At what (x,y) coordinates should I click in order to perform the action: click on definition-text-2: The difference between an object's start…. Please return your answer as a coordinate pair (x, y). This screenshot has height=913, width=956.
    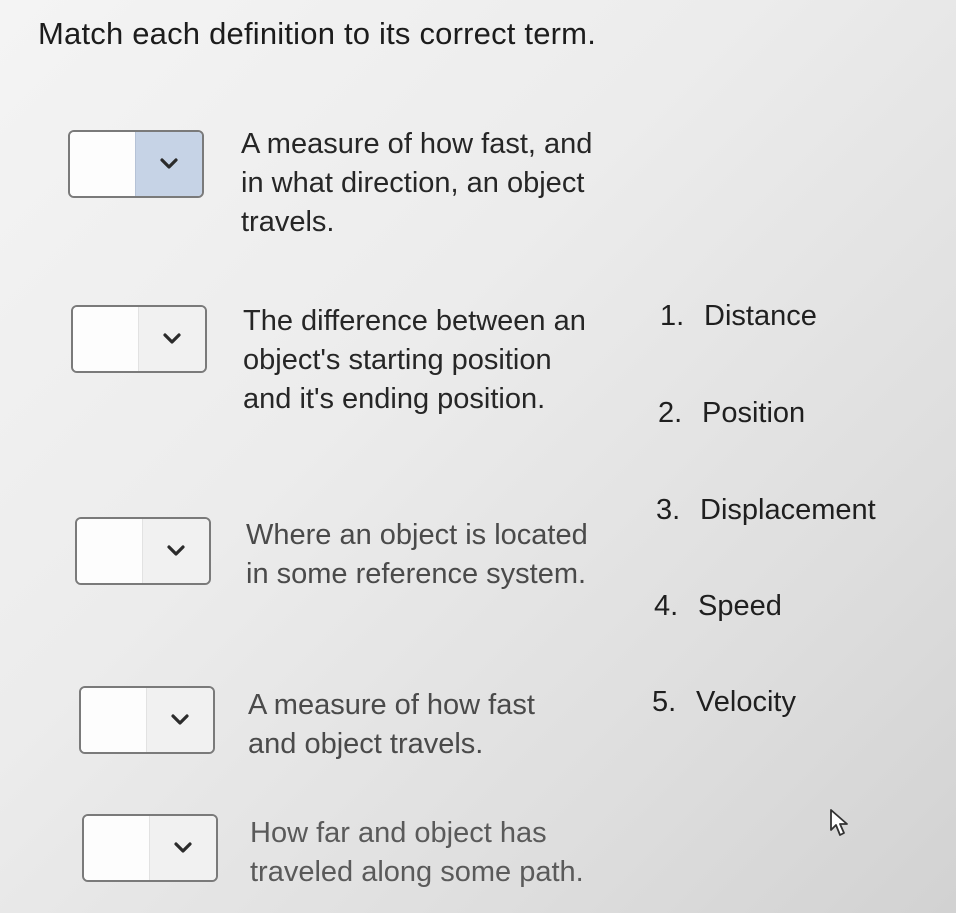
    Looking at the image, I should click on (414, 360).